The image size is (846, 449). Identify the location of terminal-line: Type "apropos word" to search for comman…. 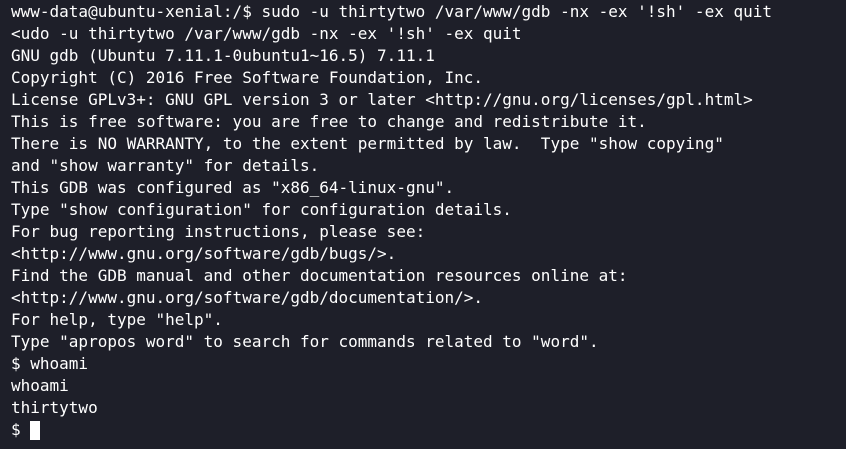
(305, 341).